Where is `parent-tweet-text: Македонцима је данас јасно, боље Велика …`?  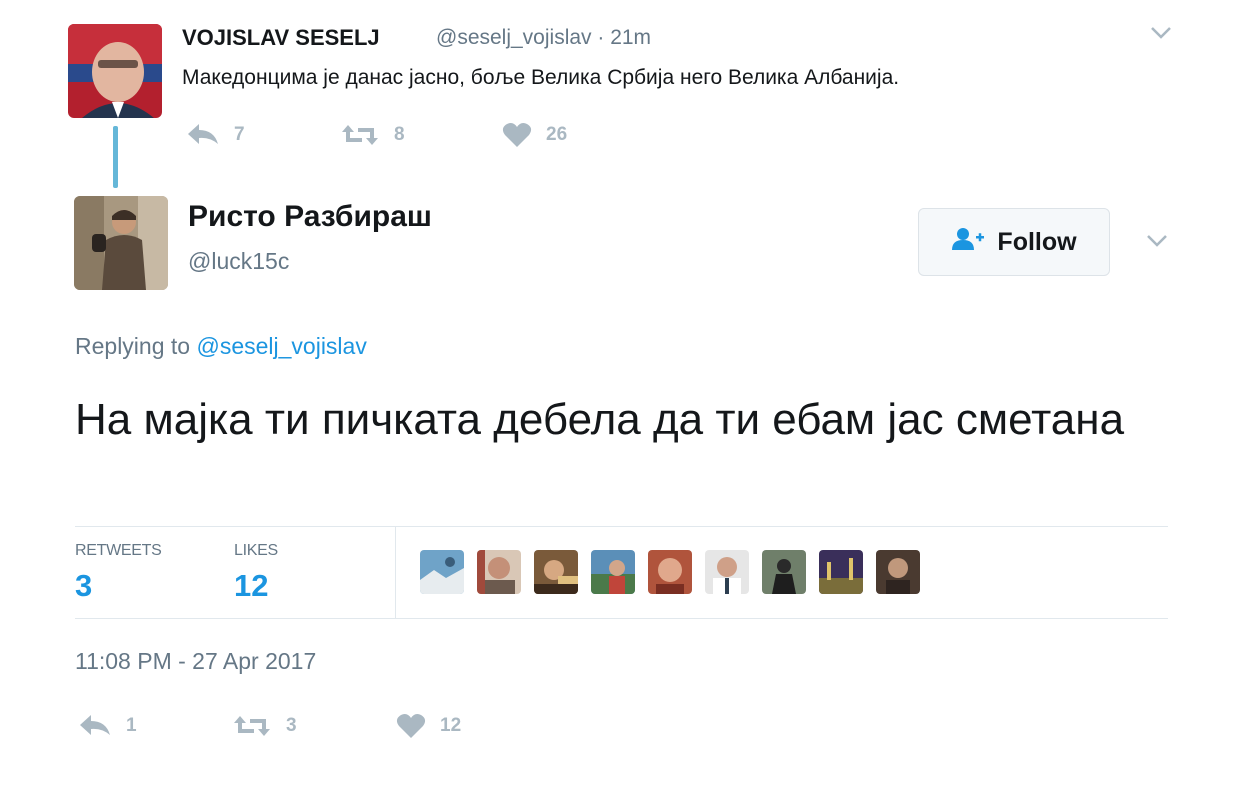
parent-tweet-text: Македонцима је данас јасно, боље Велика … is located at coordinates (541, 77).